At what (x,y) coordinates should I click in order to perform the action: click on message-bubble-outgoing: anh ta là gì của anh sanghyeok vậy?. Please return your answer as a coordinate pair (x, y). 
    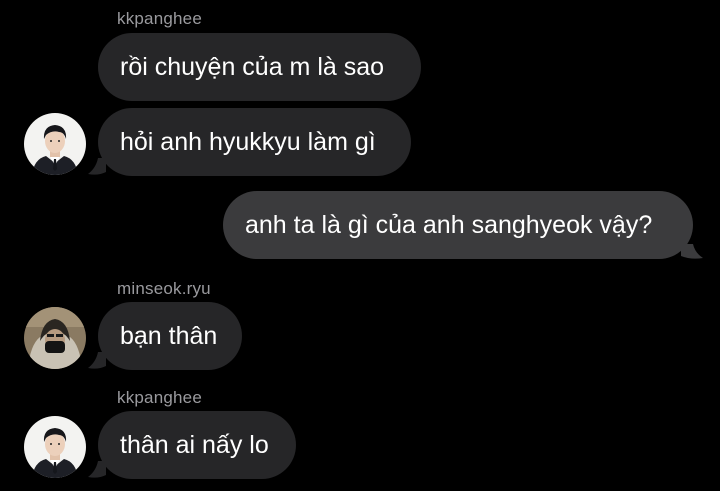
    Looking at the image, I should click on (458, 225).